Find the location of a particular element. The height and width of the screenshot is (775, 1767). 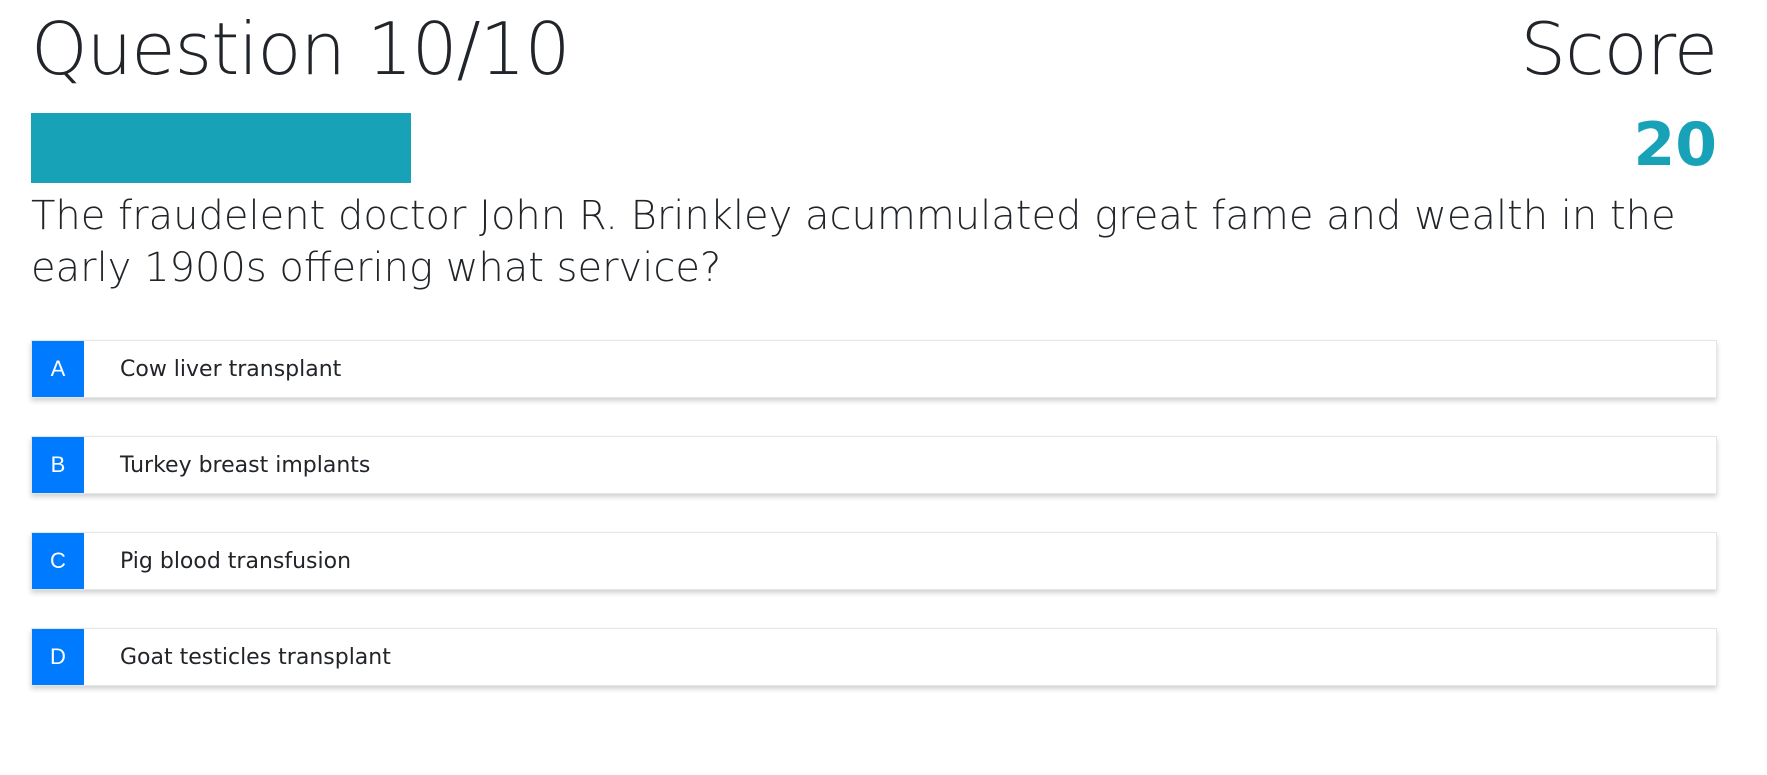

choice-option-c: C Pig blood transfusion is located at coordinates (874, 561).